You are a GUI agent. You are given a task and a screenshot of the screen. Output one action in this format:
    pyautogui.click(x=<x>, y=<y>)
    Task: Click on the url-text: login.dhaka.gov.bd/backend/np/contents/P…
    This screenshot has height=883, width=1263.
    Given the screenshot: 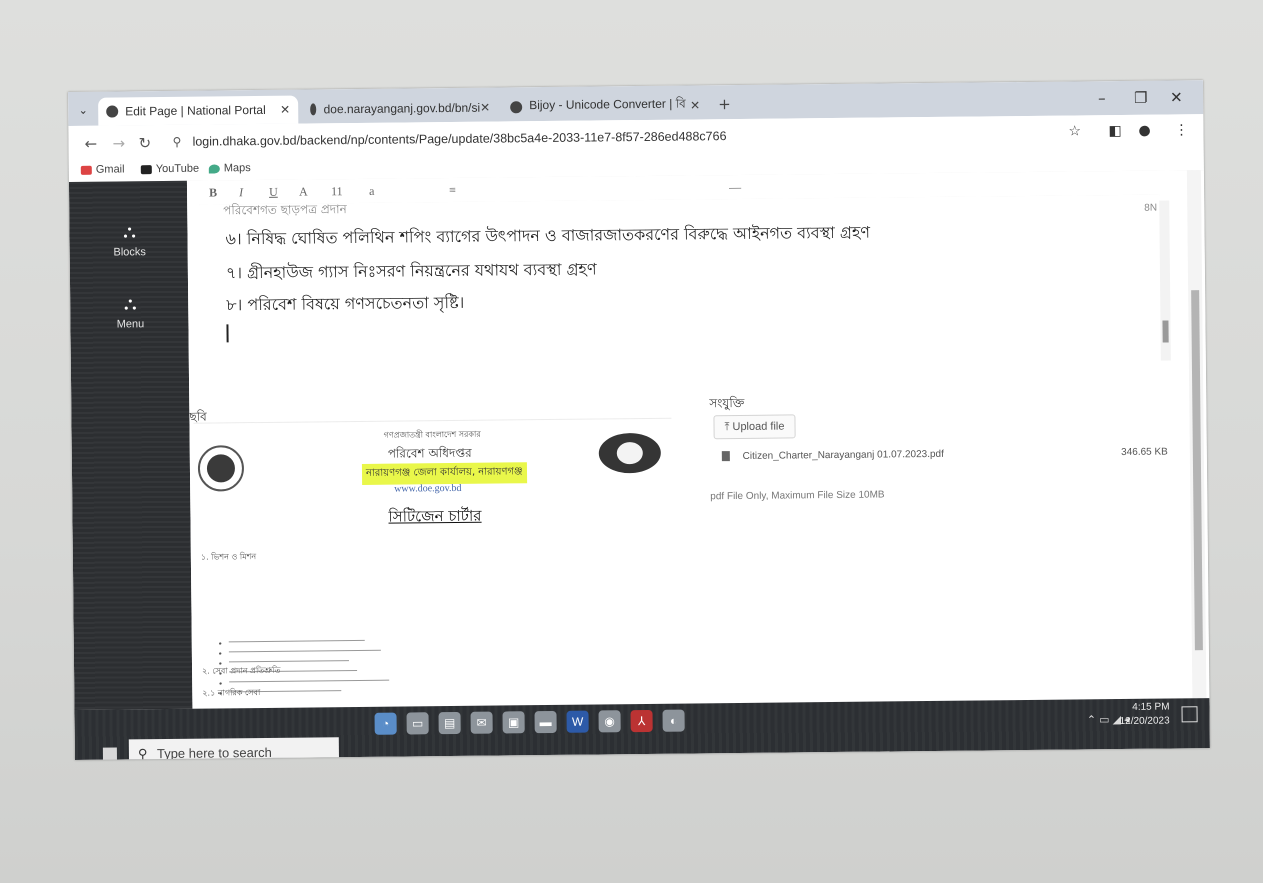 What is the action you would take?
    pyautogui.click(x=459, y=139)
    